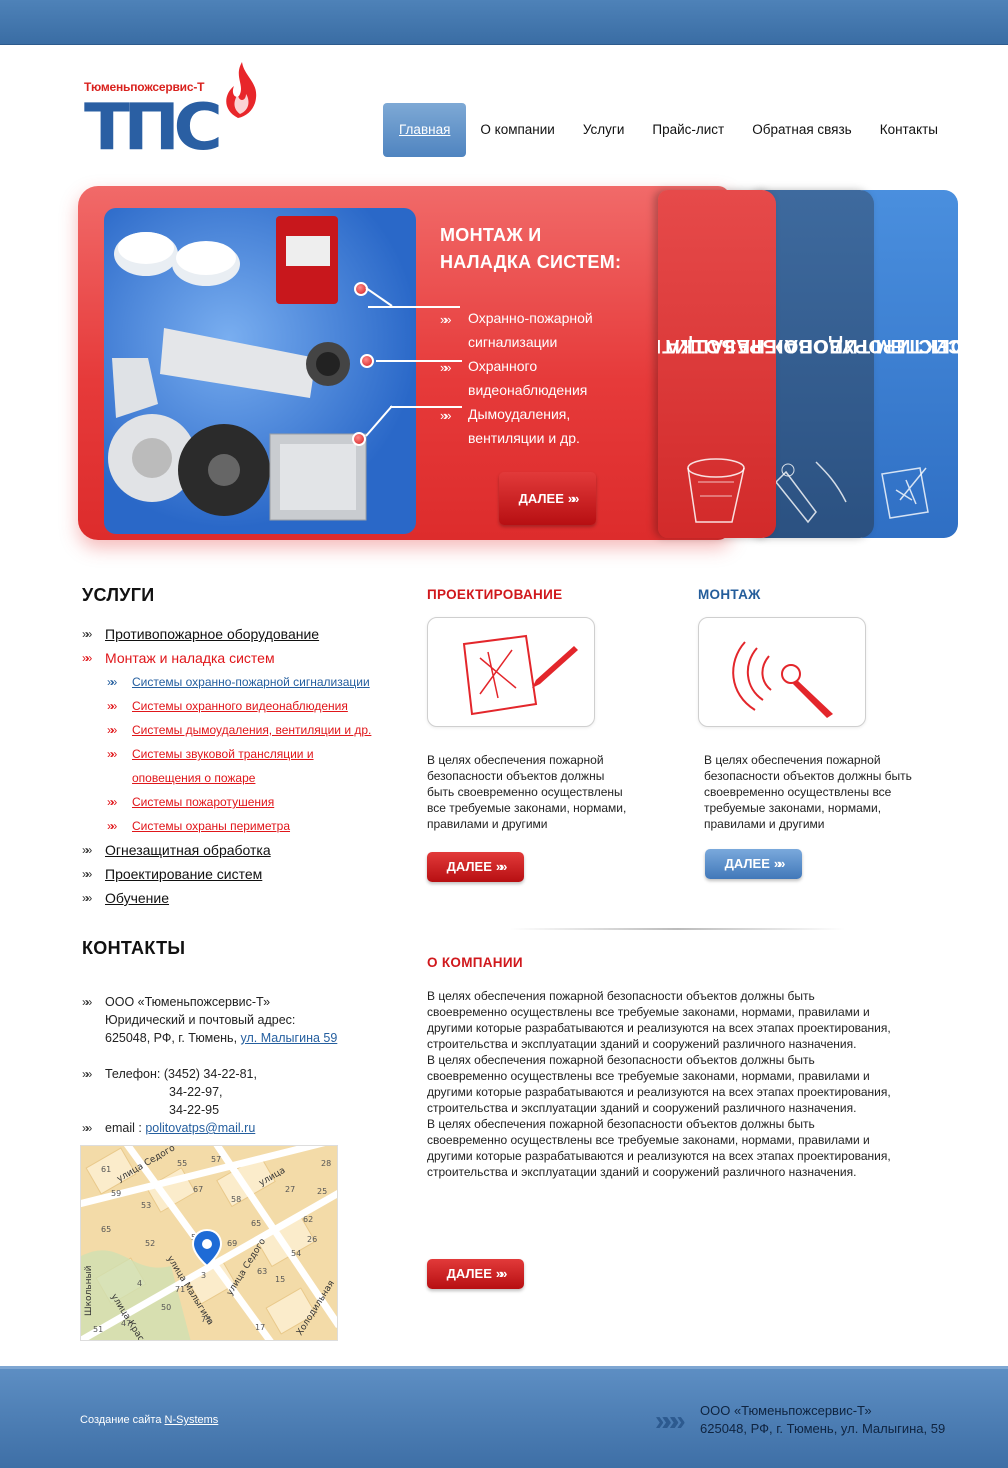 The height and width of the screenshot is (1468, 1008). What do you see at coordinates (519, 414) in the screenshot?
I see `hero-item-3-line1: Дымоудаления,` at bounding box center [519, 414].